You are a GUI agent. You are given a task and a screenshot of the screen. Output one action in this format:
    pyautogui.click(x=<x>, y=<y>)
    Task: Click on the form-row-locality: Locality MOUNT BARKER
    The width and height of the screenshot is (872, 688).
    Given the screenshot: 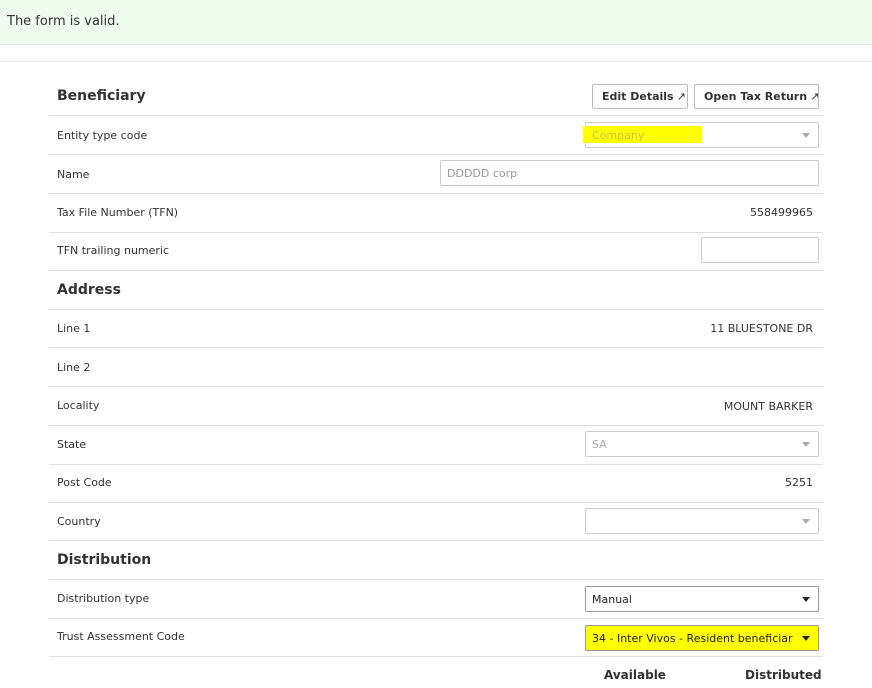 What is the action you would take?
    pyautogui.click(x=436, y=406)
    